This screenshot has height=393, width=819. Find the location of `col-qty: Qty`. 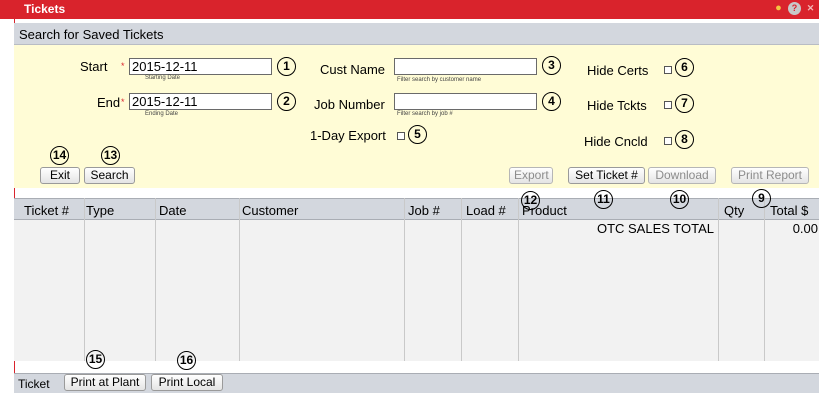

col-qty: Qty is located at coordinates (734, 210).